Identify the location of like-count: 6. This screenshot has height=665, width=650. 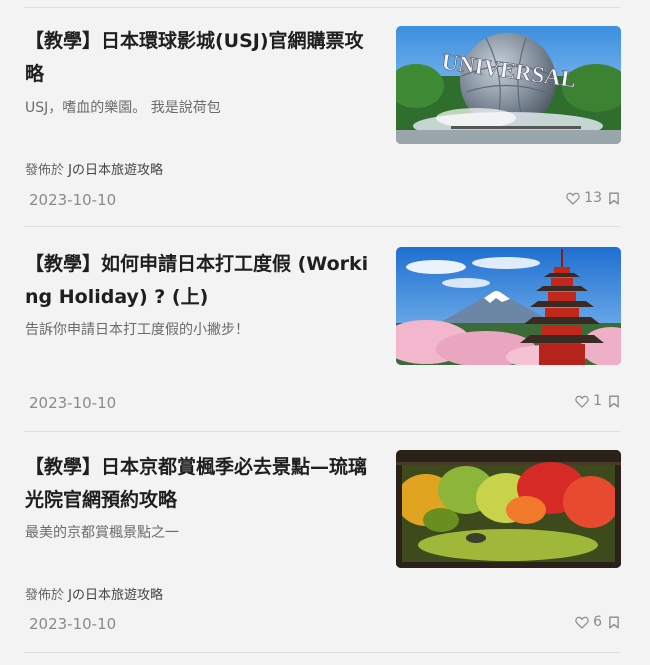
(597, 622).